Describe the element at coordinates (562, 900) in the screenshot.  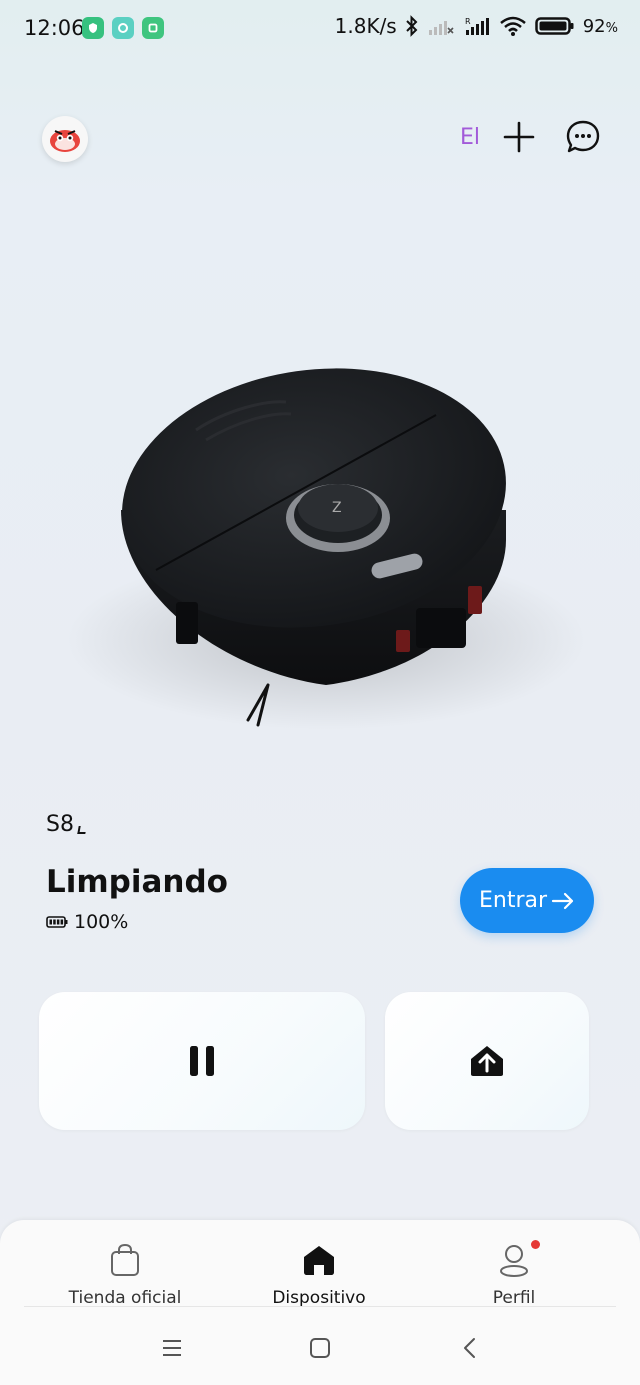
I see `arrow-right-icon` at that location.